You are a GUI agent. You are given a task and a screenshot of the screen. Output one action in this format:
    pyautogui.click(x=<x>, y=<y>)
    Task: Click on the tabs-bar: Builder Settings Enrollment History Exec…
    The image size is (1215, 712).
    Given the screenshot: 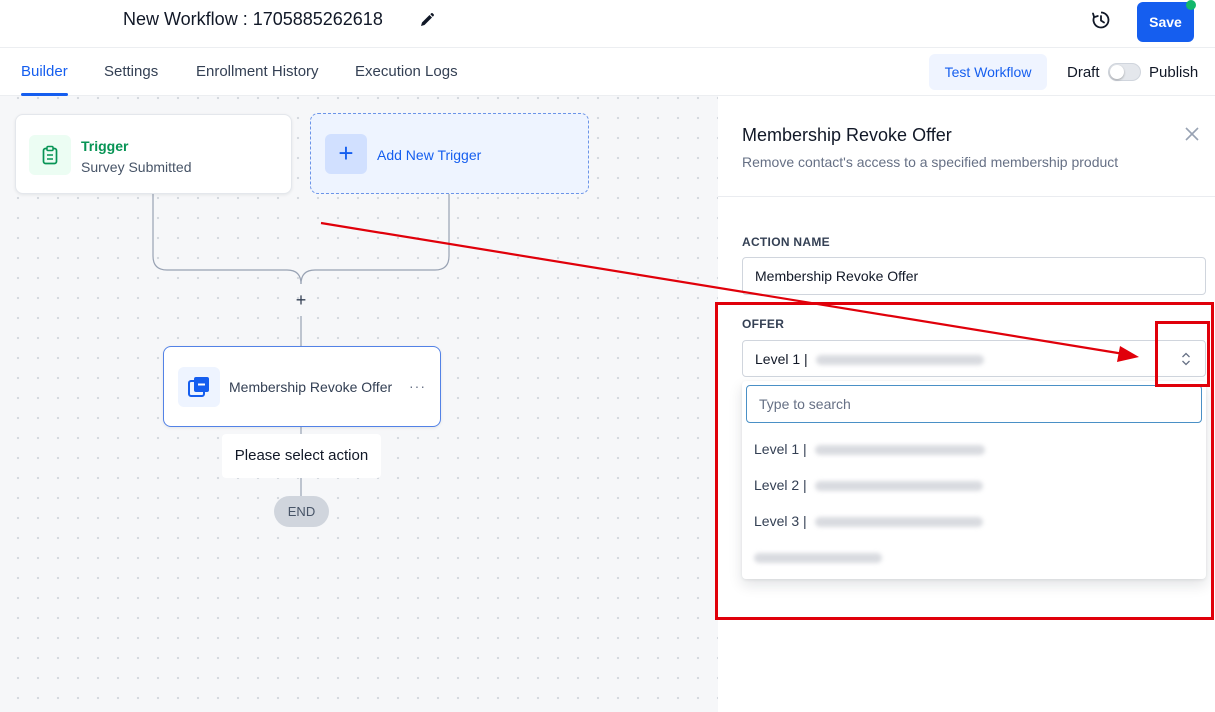 What is the action you would take?
    pyautogui.click(x=607, y=72)
    